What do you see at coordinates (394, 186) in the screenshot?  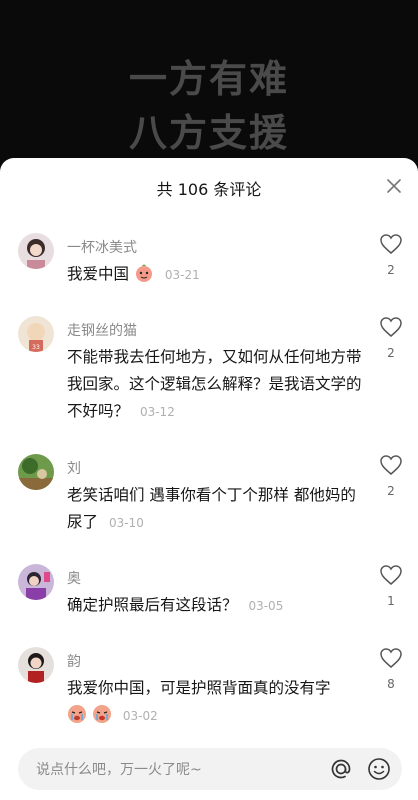 I see `close-icon` at bounding box center [394, 186].